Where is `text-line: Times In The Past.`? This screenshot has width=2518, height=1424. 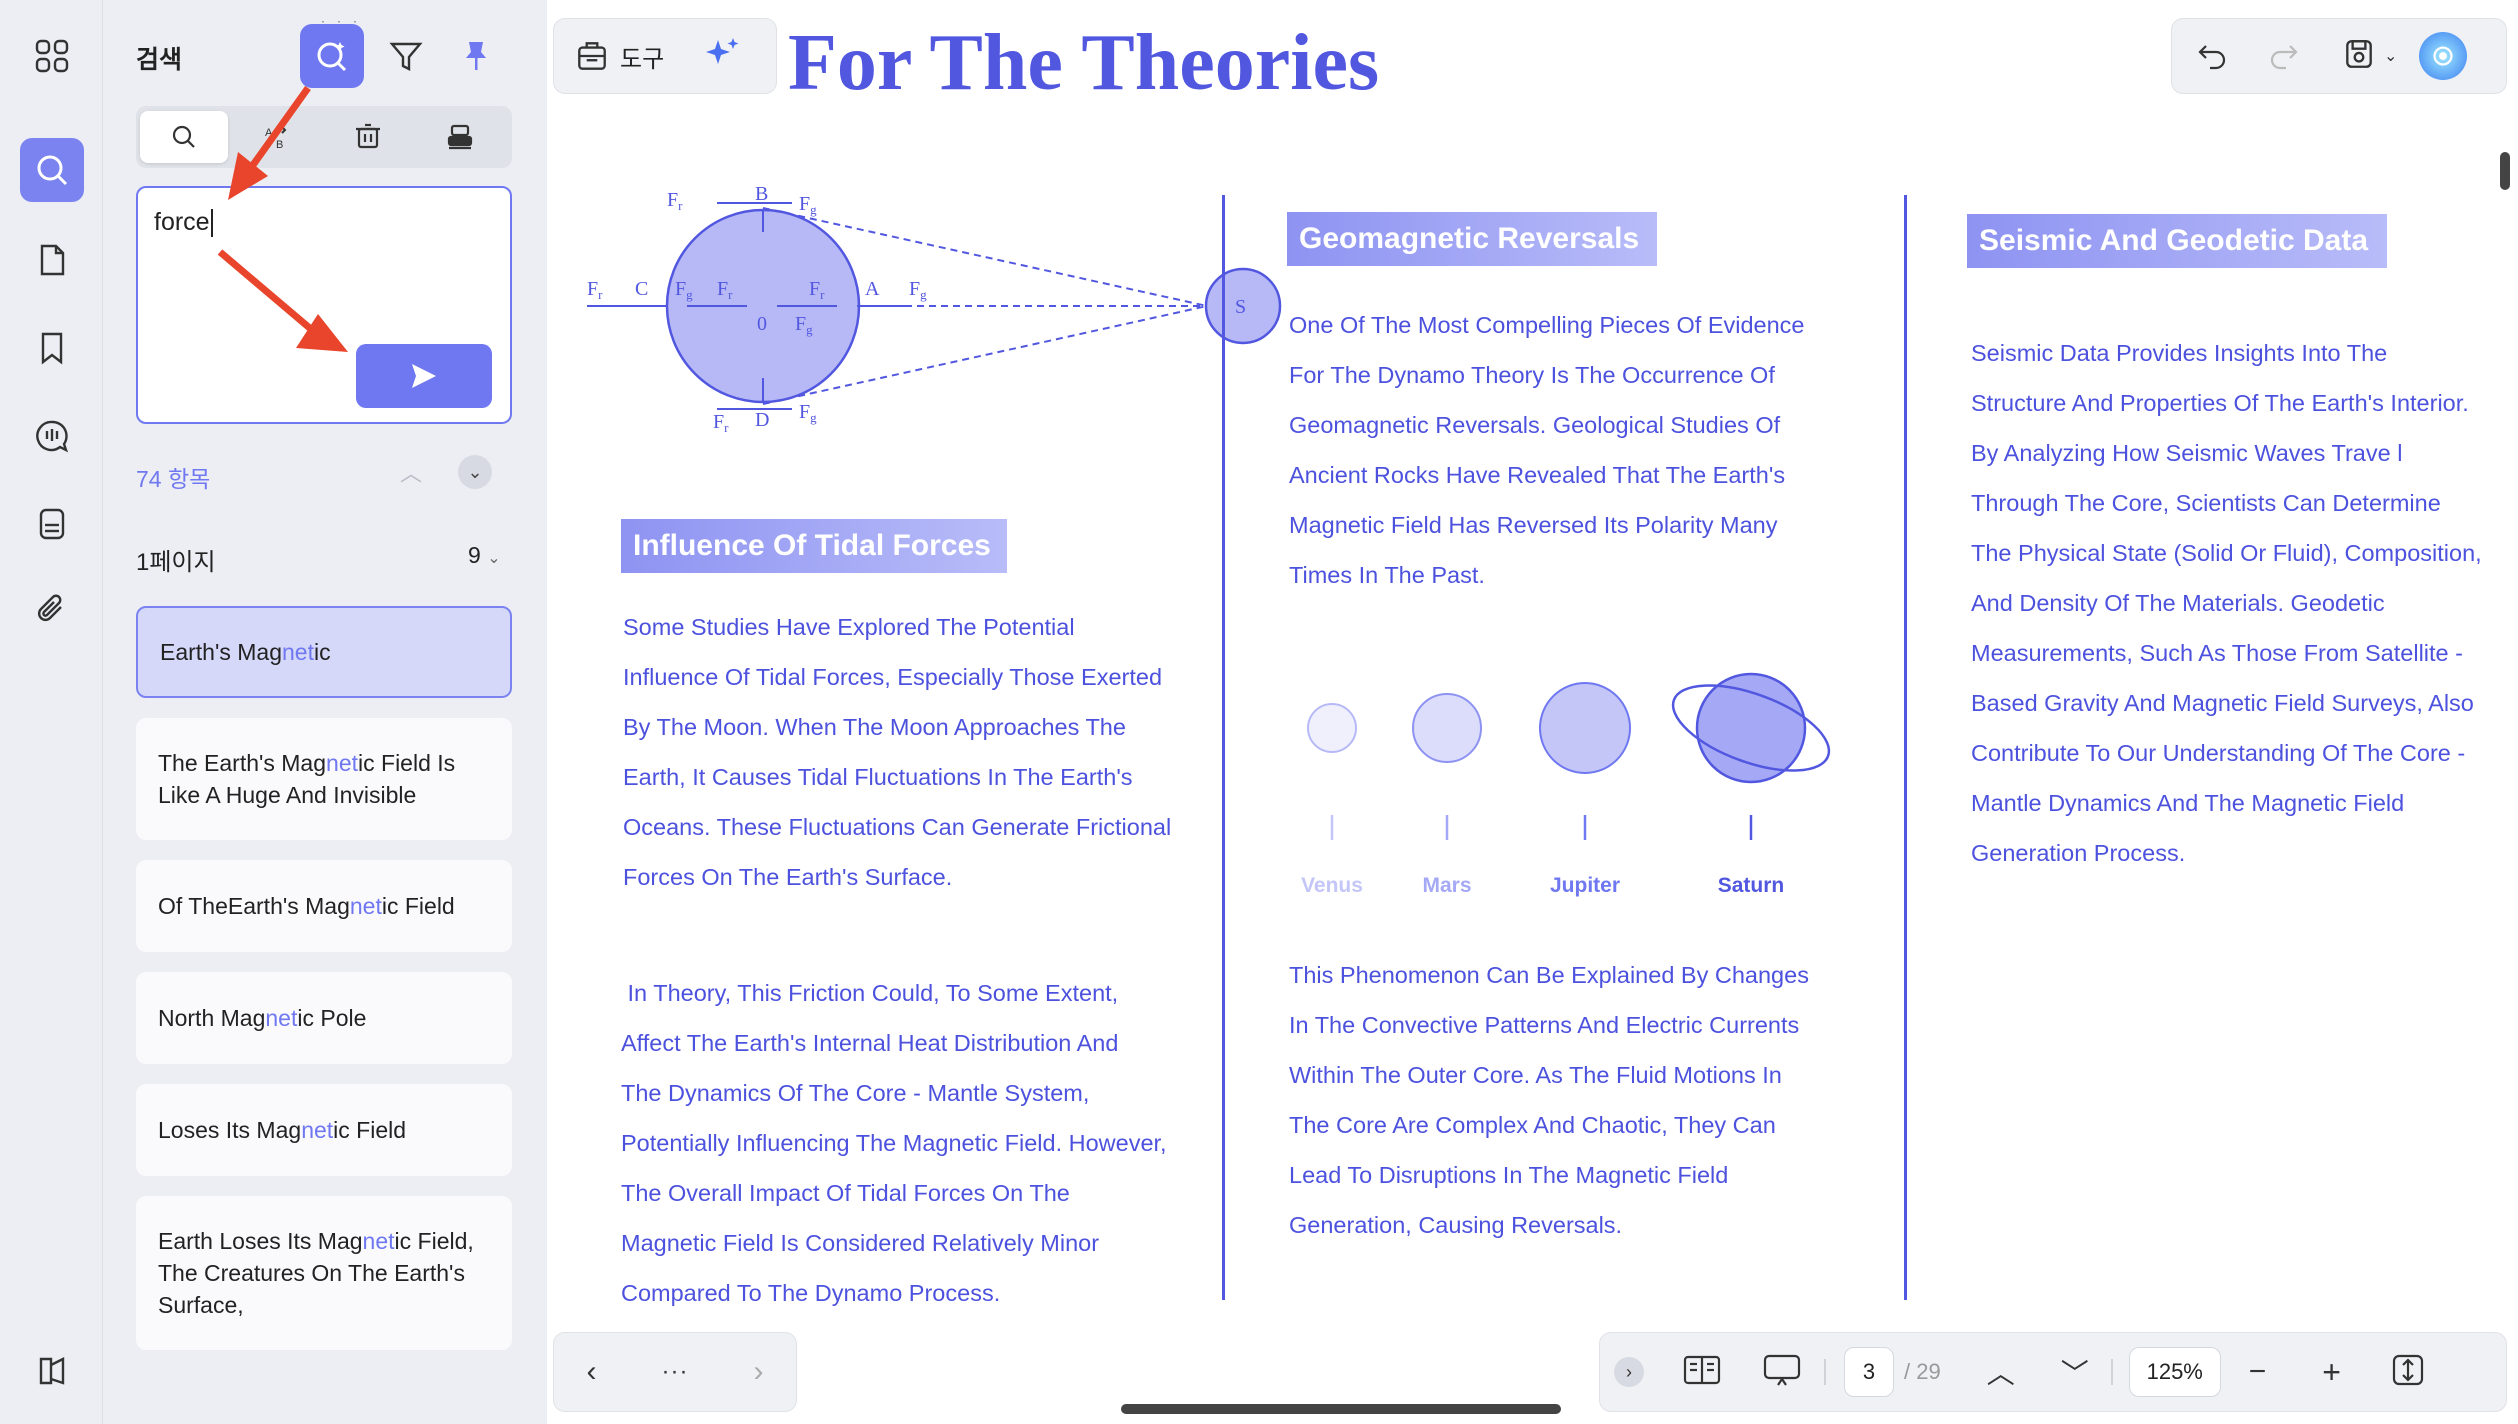
text-line: Times In The Past. is located at coordinates (1387, 575).